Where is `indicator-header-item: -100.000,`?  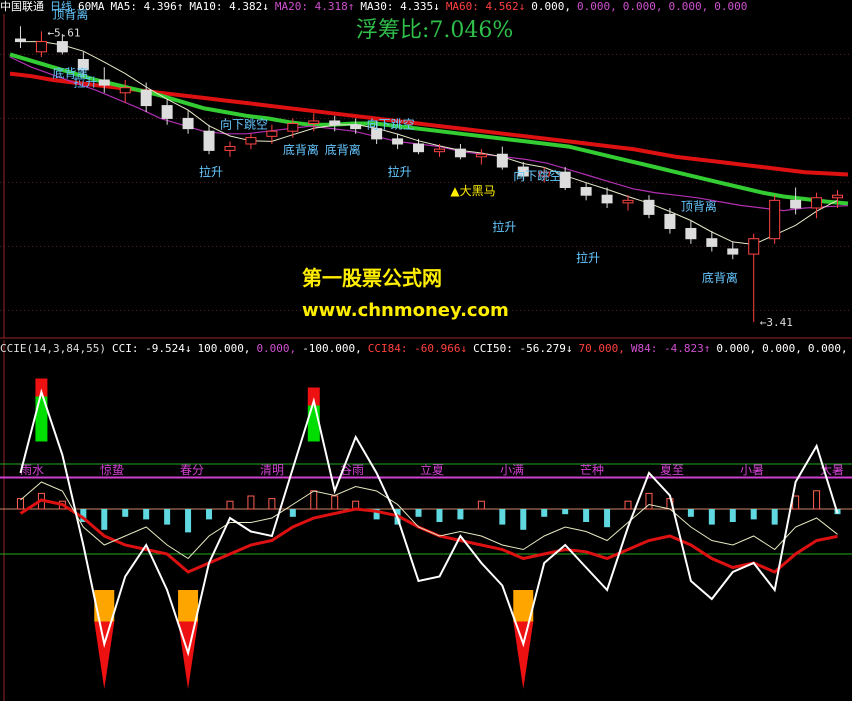
indicator-header-item: -100.000, is located at coordinates (332, 348).